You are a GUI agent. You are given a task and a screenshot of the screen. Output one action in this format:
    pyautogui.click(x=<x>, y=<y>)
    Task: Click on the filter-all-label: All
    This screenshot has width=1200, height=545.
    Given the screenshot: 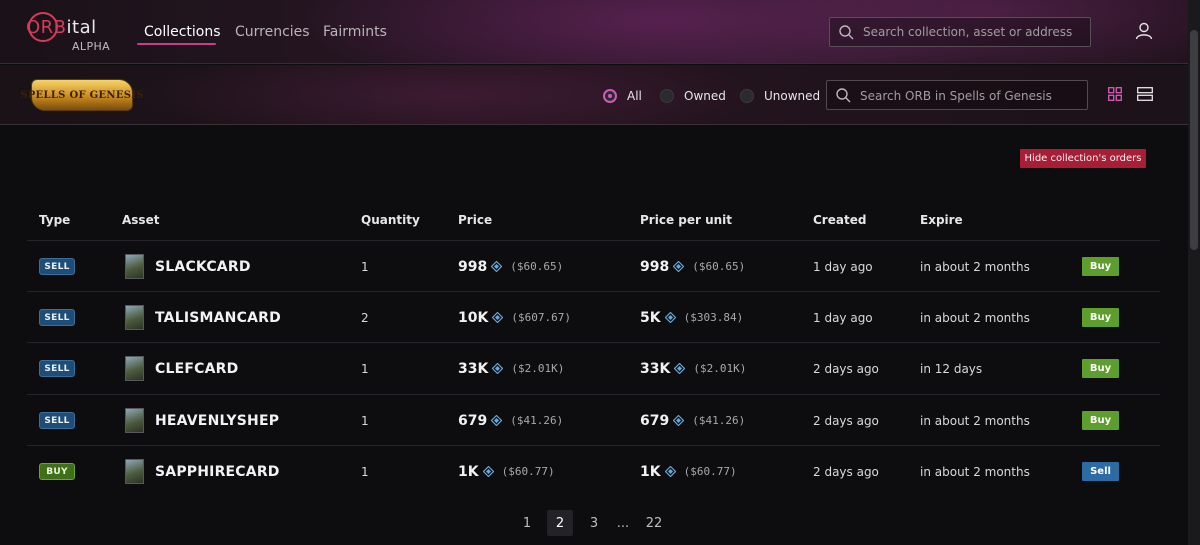 What is the action you would take?
    pyautogui.click(x=634, y=96)
    